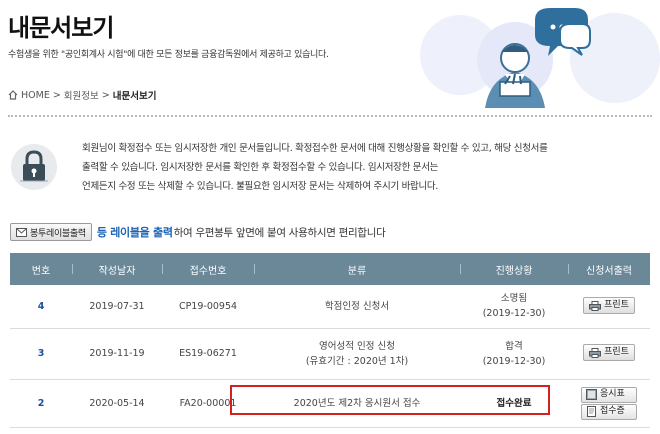  I want to click on column-header-date: 작성날자, so click(117, 269).